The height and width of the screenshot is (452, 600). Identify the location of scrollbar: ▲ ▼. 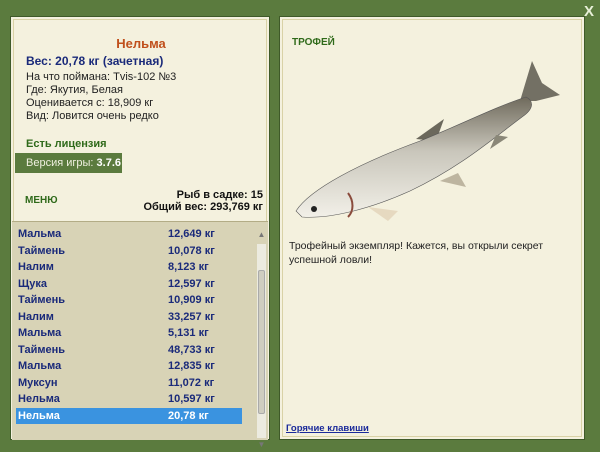
(261, 339).